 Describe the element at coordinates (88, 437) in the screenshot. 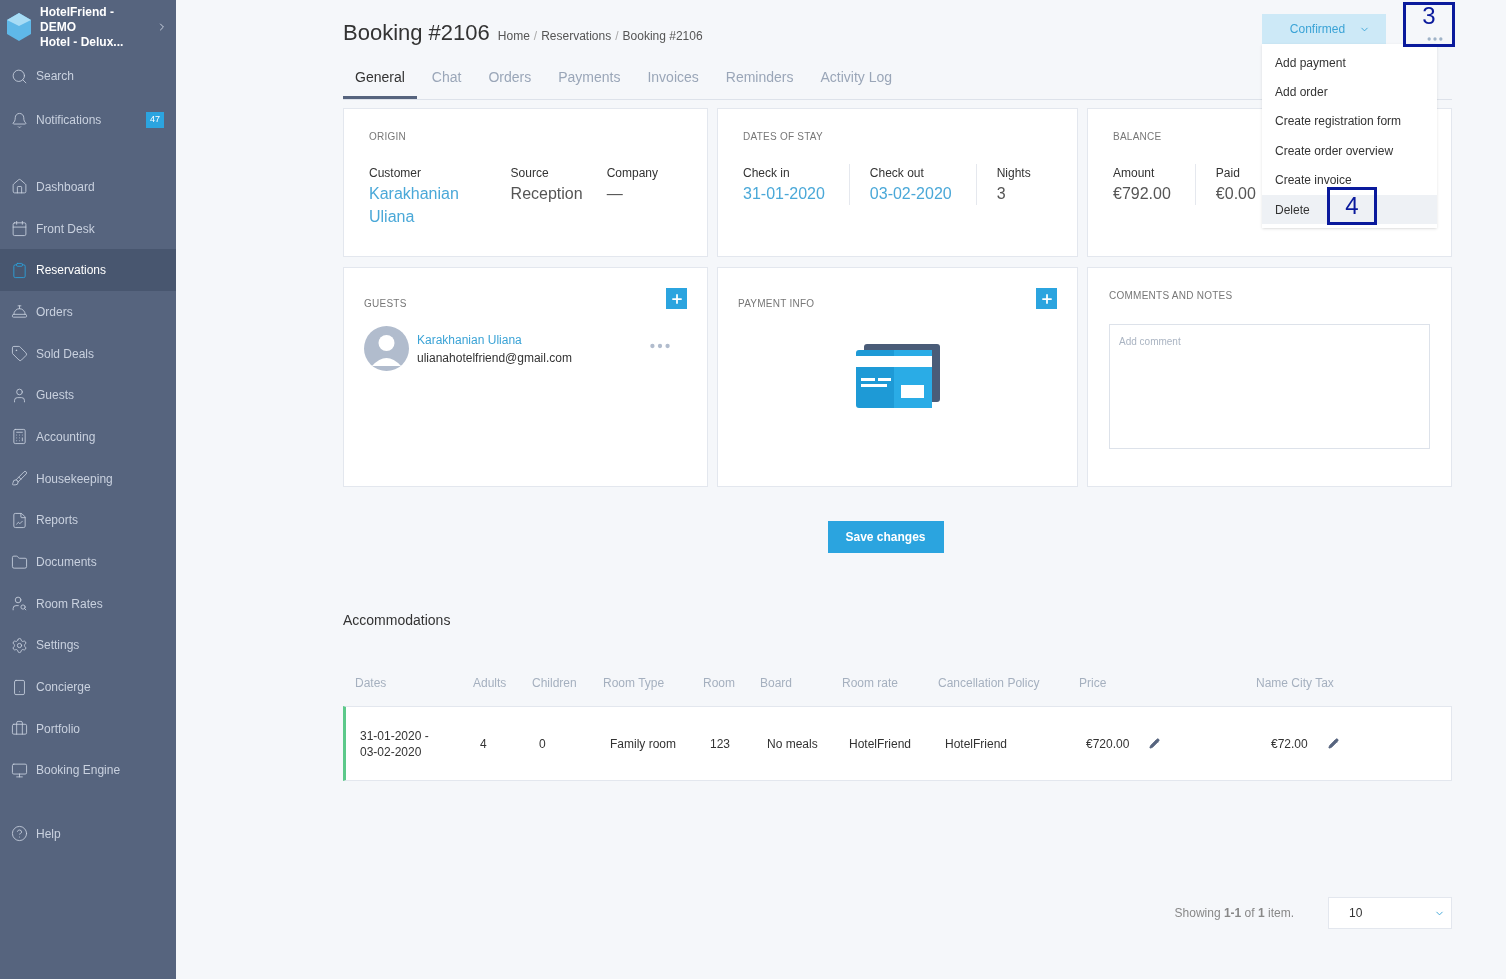

I see `sidebar-item: Accounting` at that location.